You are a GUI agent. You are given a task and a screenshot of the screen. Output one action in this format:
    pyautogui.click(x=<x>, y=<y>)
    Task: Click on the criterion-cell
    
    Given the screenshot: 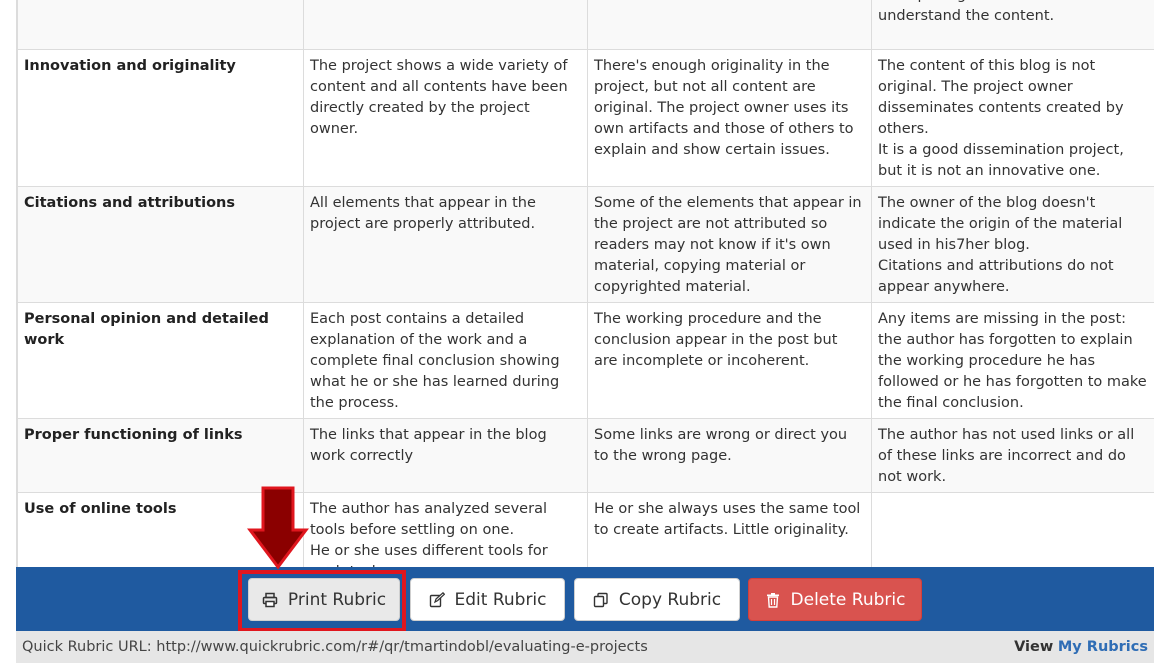 What is the action you would take?
    pyautogui.click(x=160, y=25)
    